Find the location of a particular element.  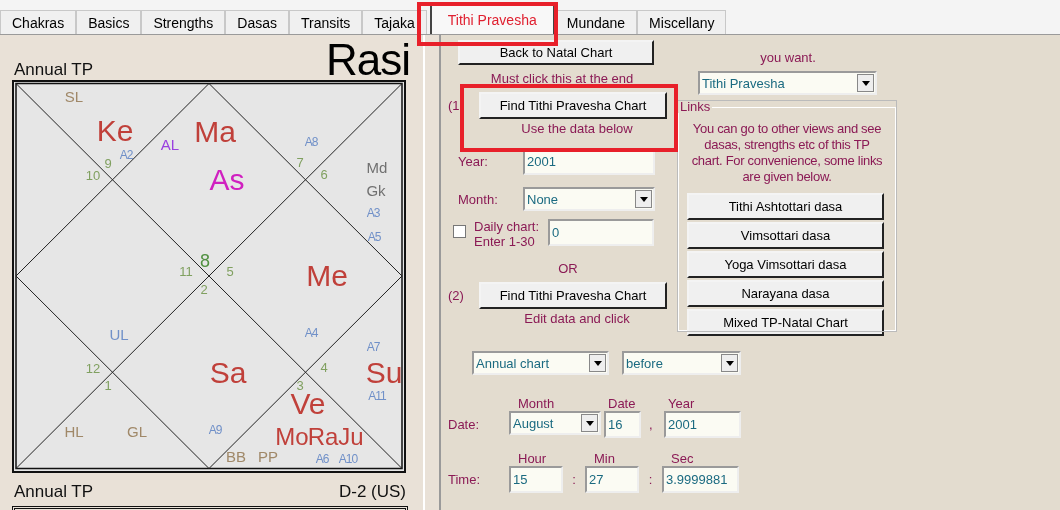

planet-label: Sa is located at coordinates (228, 372).